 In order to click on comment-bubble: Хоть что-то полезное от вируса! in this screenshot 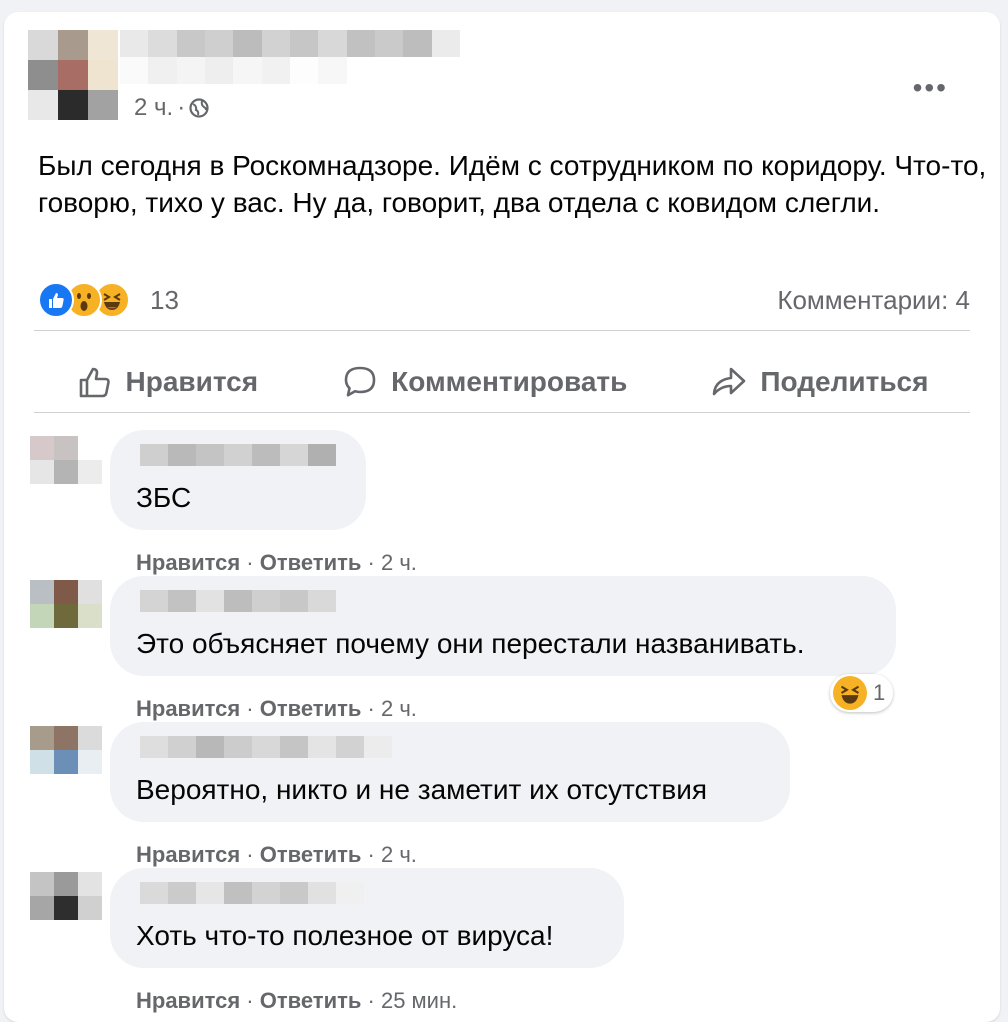, I will do `click(367, 918)`.